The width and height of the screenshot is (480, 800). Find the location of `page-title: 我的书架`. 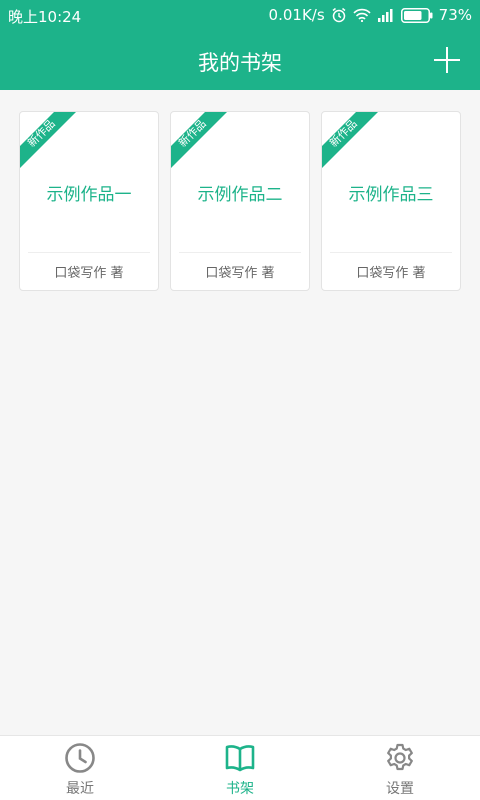

page-title: 我的书架 is located at coordinates (240, 63).